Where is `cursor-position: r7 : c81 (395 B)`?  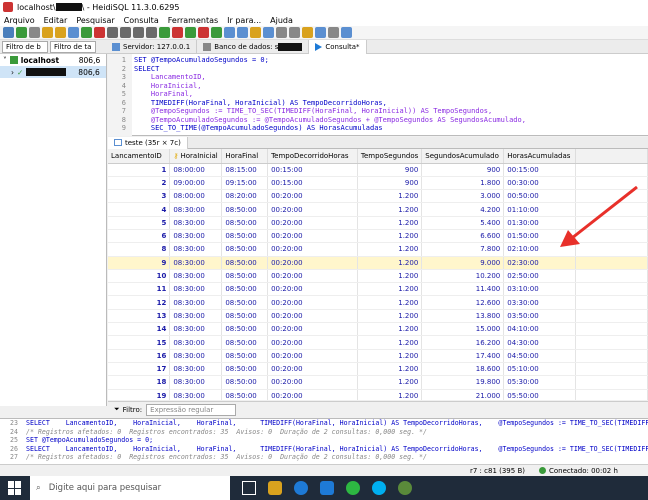
cursor-position: r7 : c81 (395 B) is located at coordinates (497, 470).